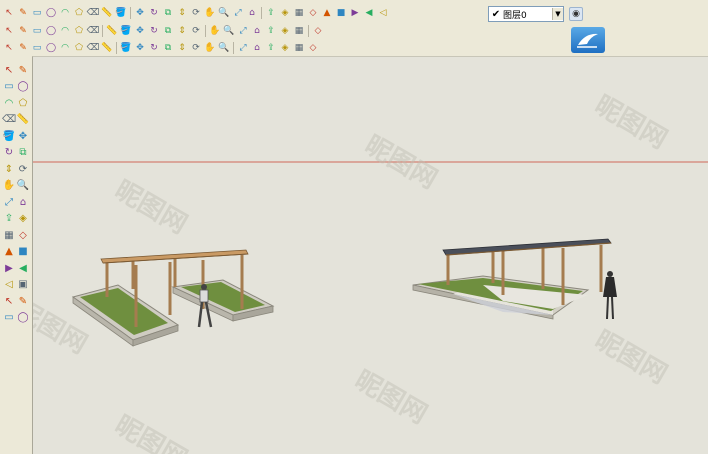 This screenshot has width=708, height=454. What do you see at coordinates (51, 13) in the screenshot?
I see `circle-icon: ◯` at bounding box center [51, 13].